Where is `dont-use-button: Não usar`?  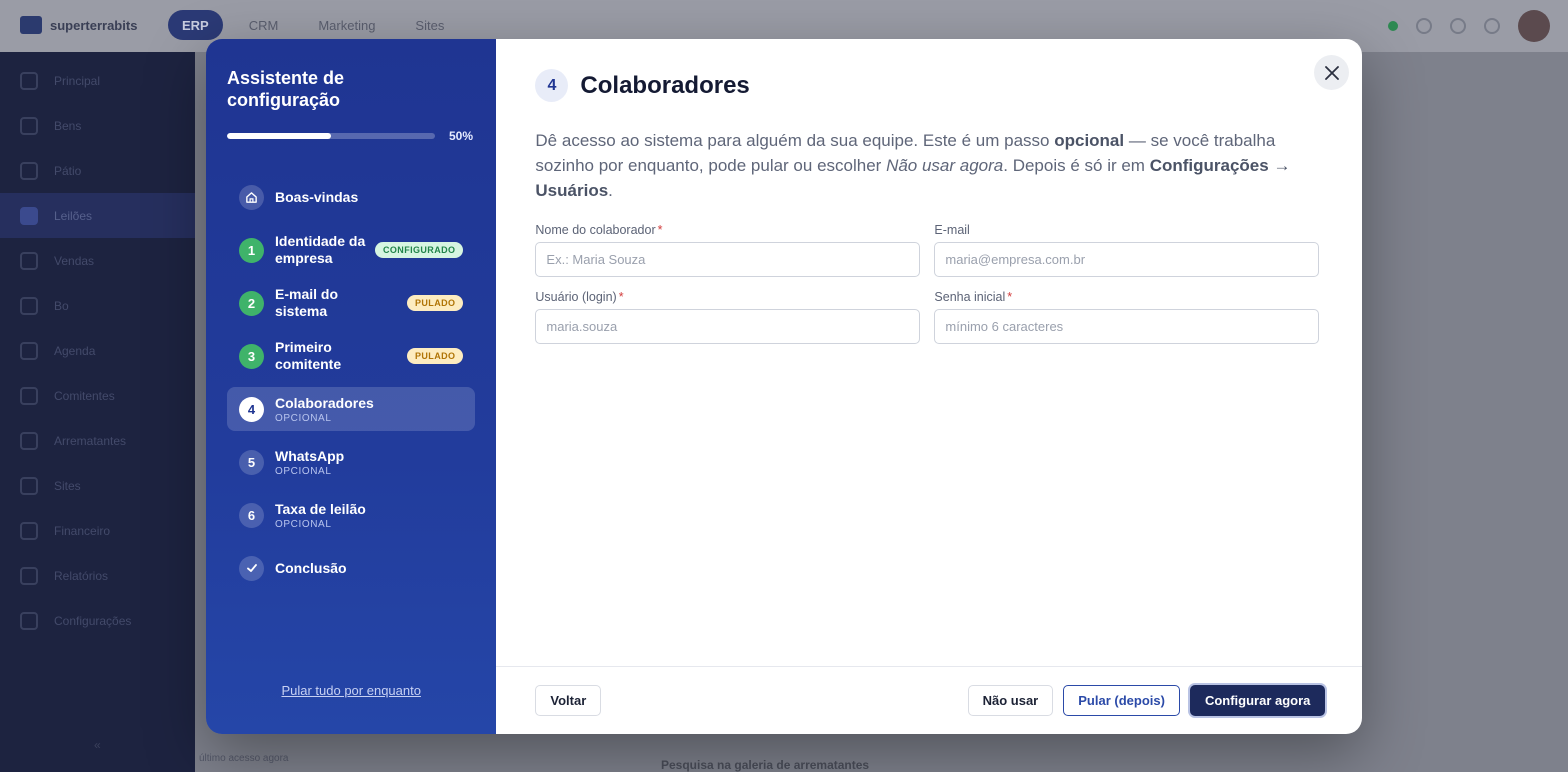
dont-use-button: Não usar is located at coordinates (1010, 700).